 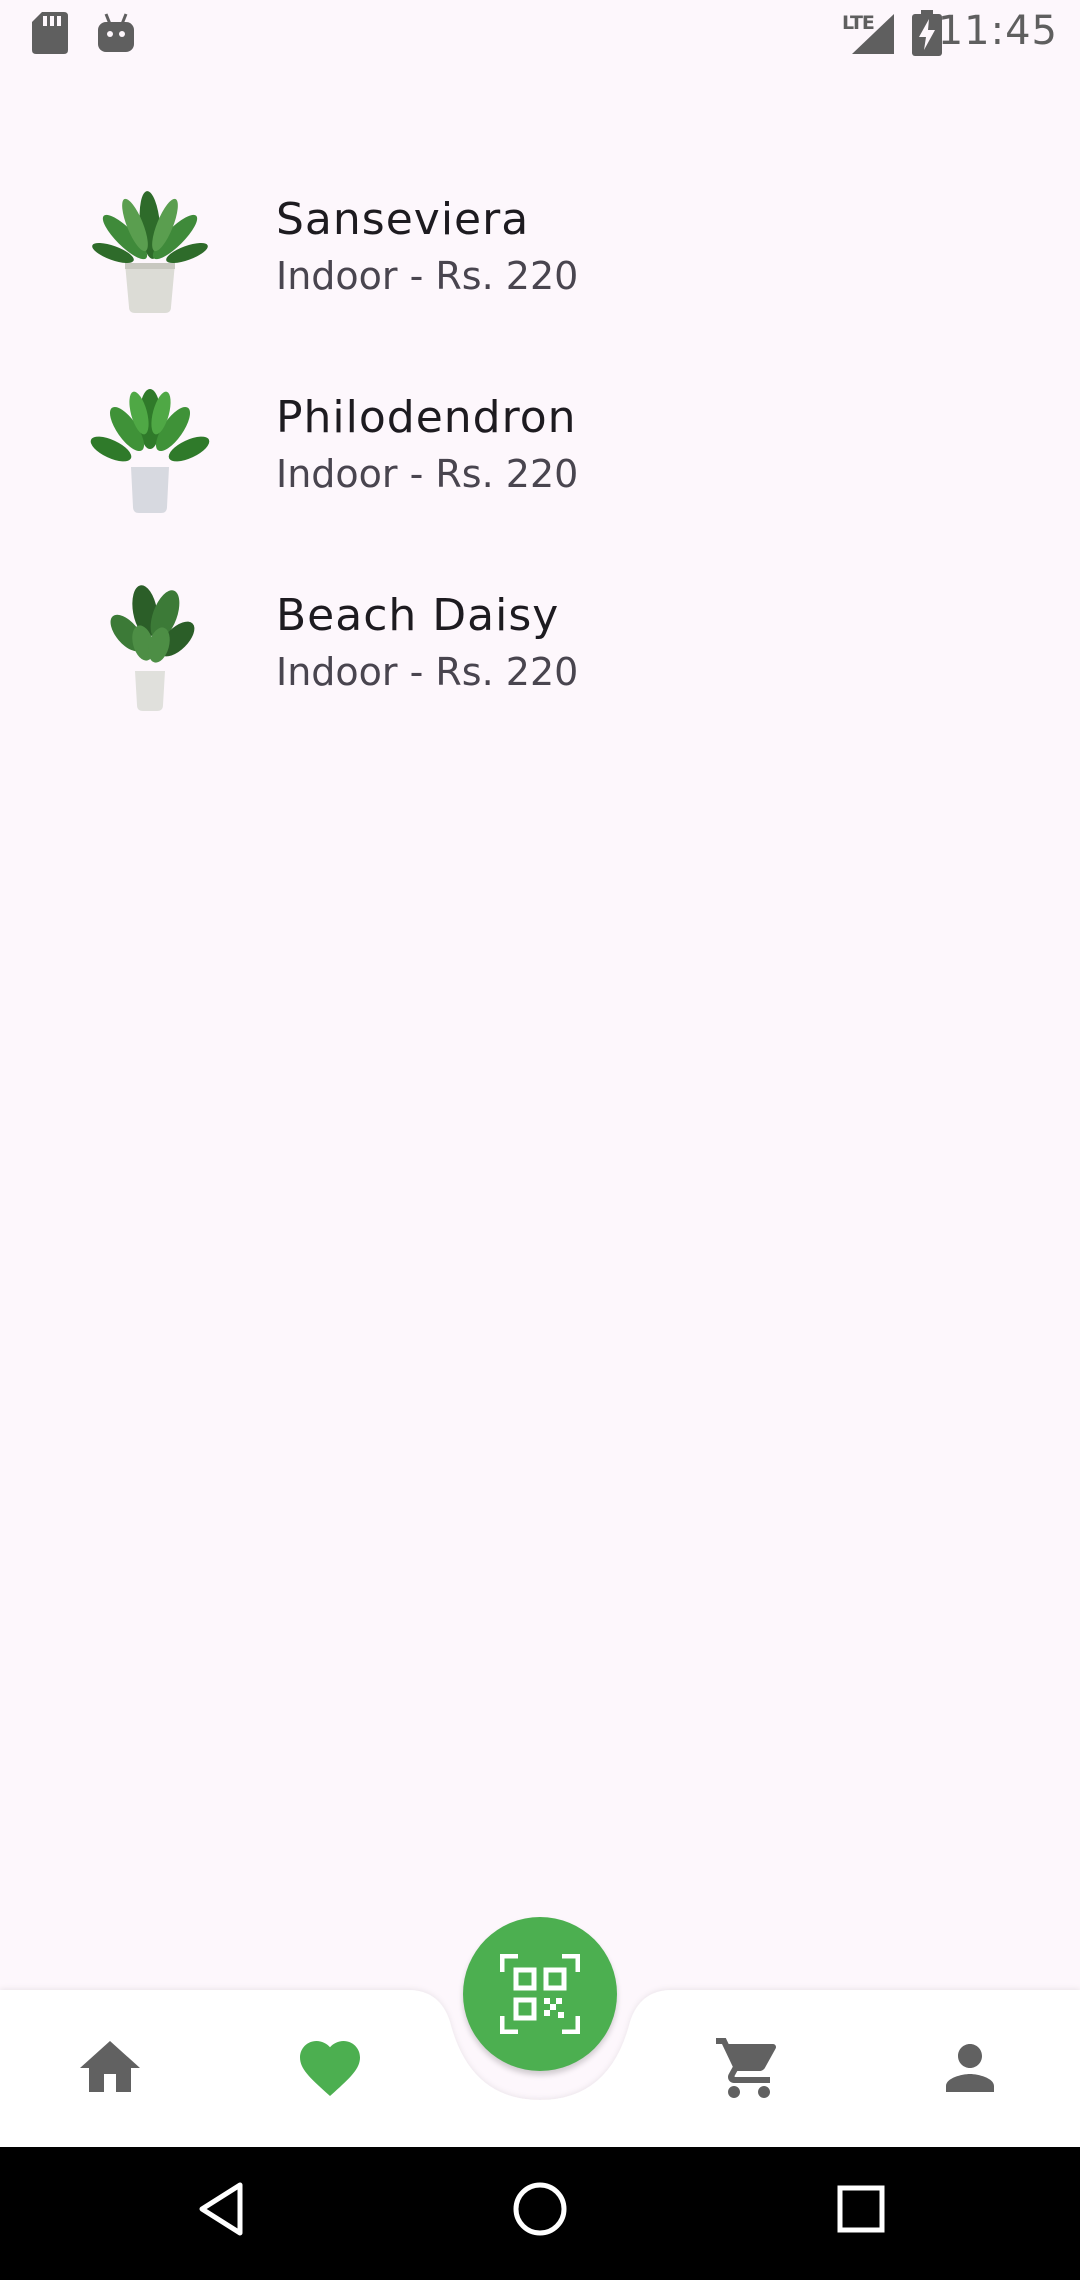 What do you see at coordinates (418, 615) in the screenshot?
I see `plant-name: Beach Daisy` at bounding box center [418, 615].